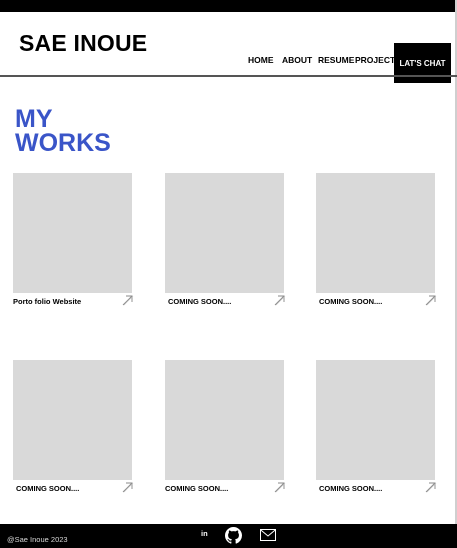 The width and height of the screenshot is (457, 548). I want to click on header-divider, so click(228, 76).